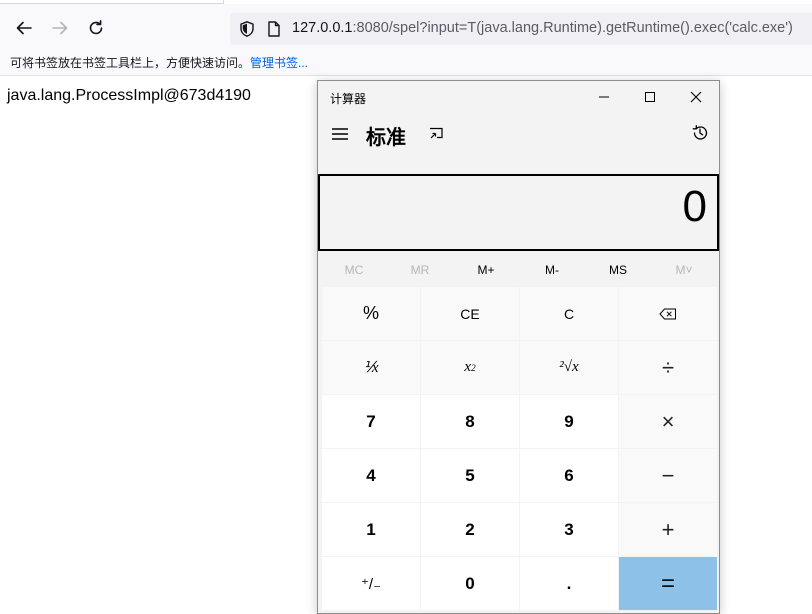 Image resolution: width=812 pixels, height=614 pixels. What do you see at coordinates (668, 583) in the screenshot?
I see `equals-button: =` at bounding box center [668, 583].